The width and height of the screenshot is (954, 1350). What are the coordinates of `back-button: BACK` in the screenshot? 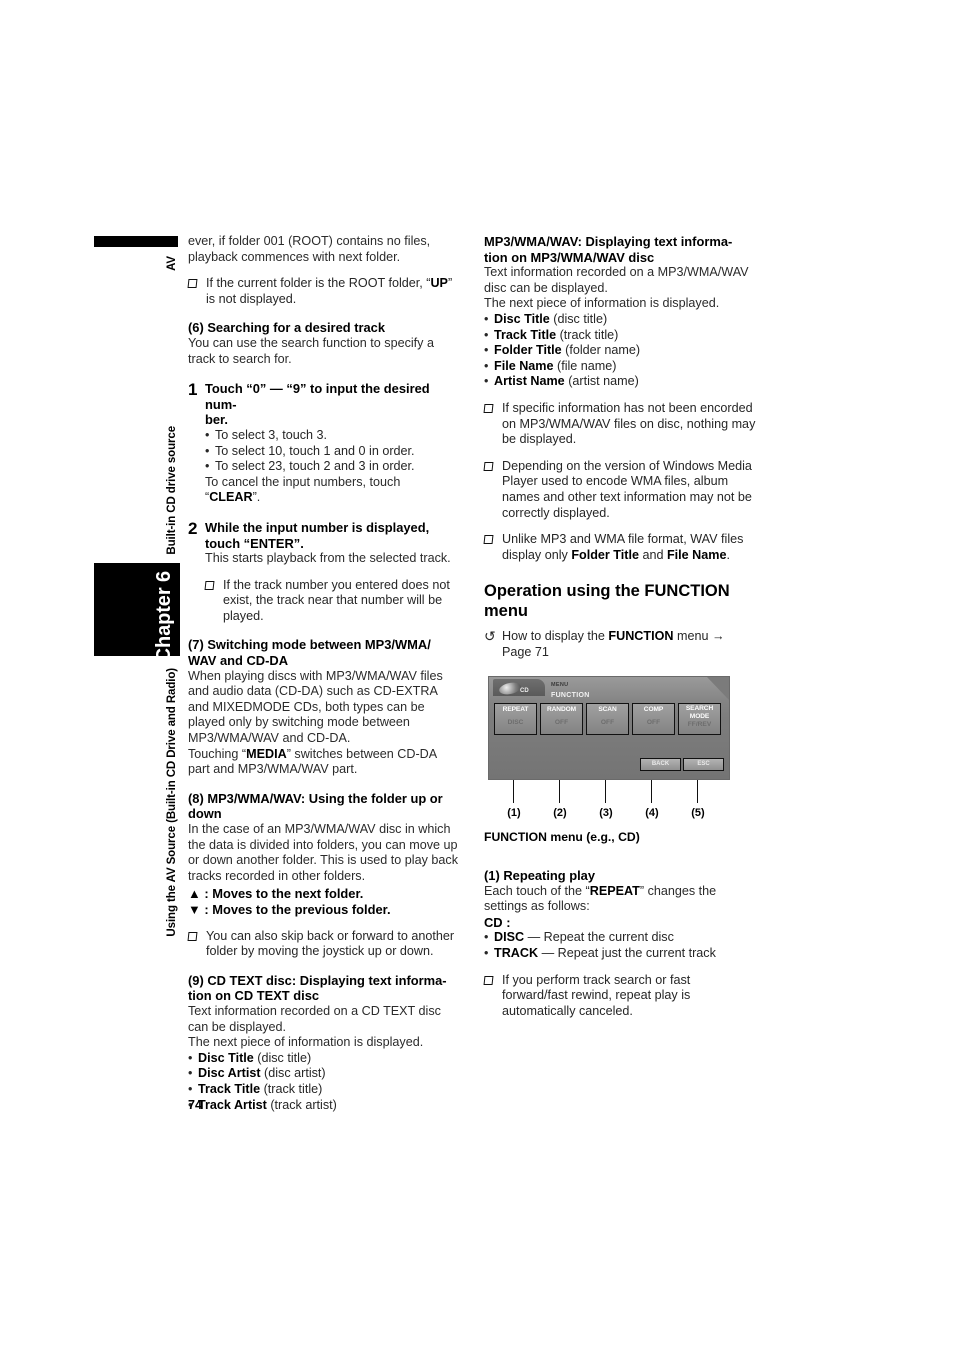 It's located at (660, 765).